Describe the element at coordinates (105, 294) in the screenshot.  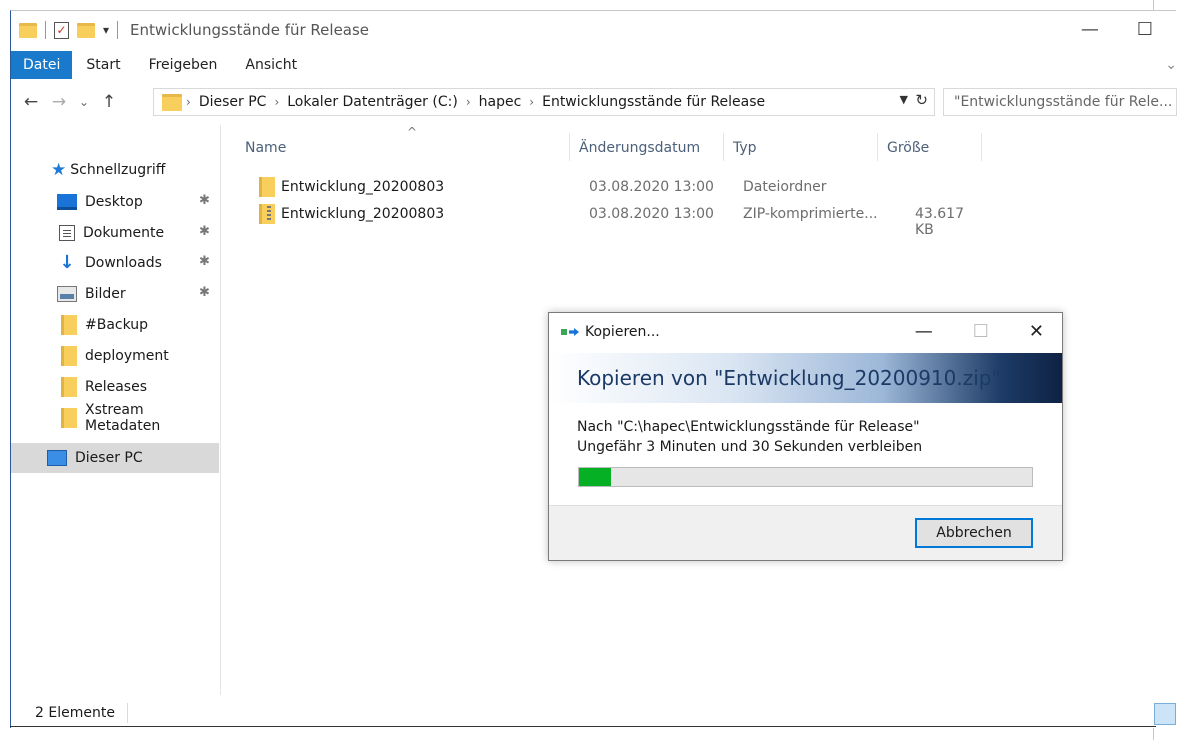
I see `sidebar-item-label: Bilder` at that location.